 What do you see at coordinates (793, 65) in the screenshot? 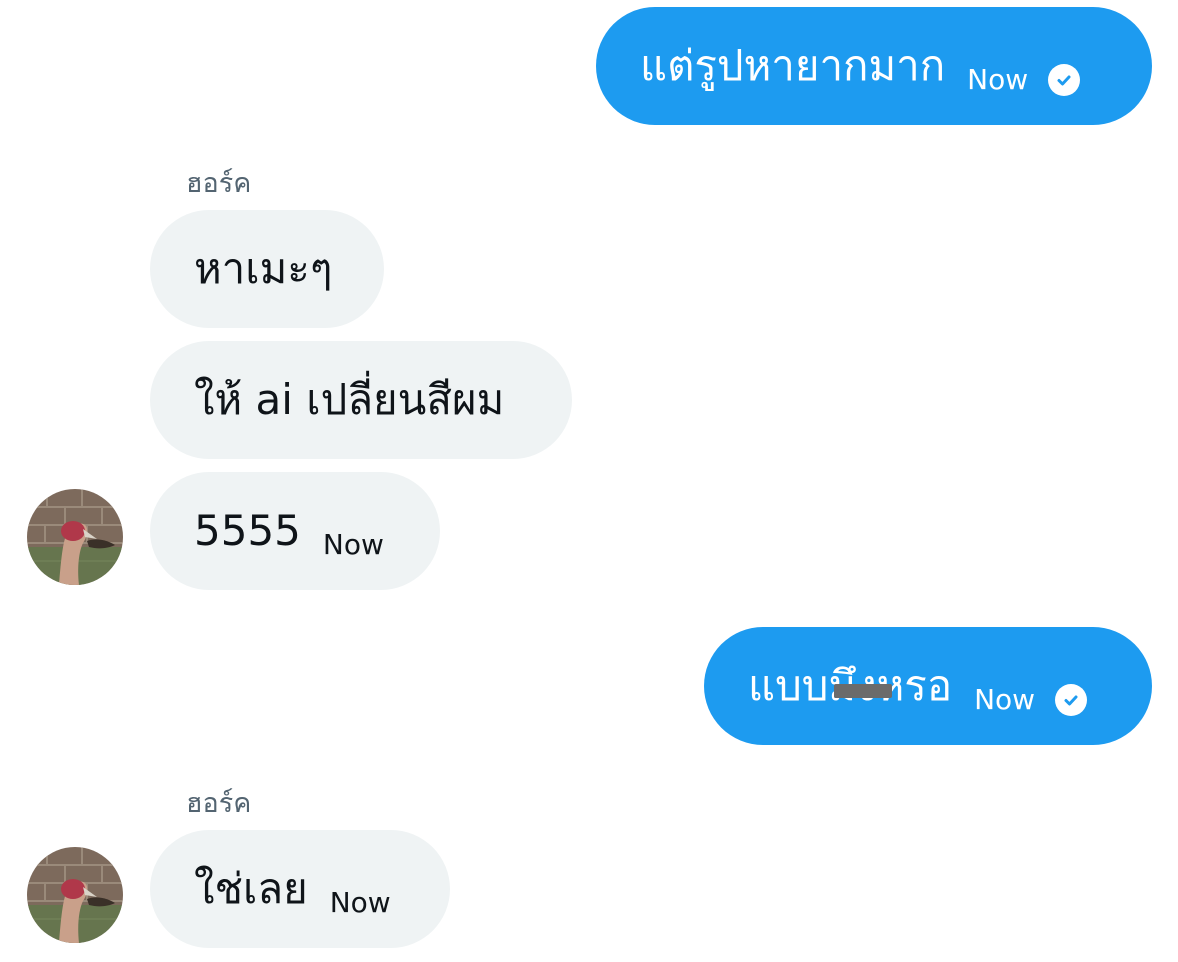
I see `message-text: แต่รูปหายากมาก` at bounding box center [793, 65].